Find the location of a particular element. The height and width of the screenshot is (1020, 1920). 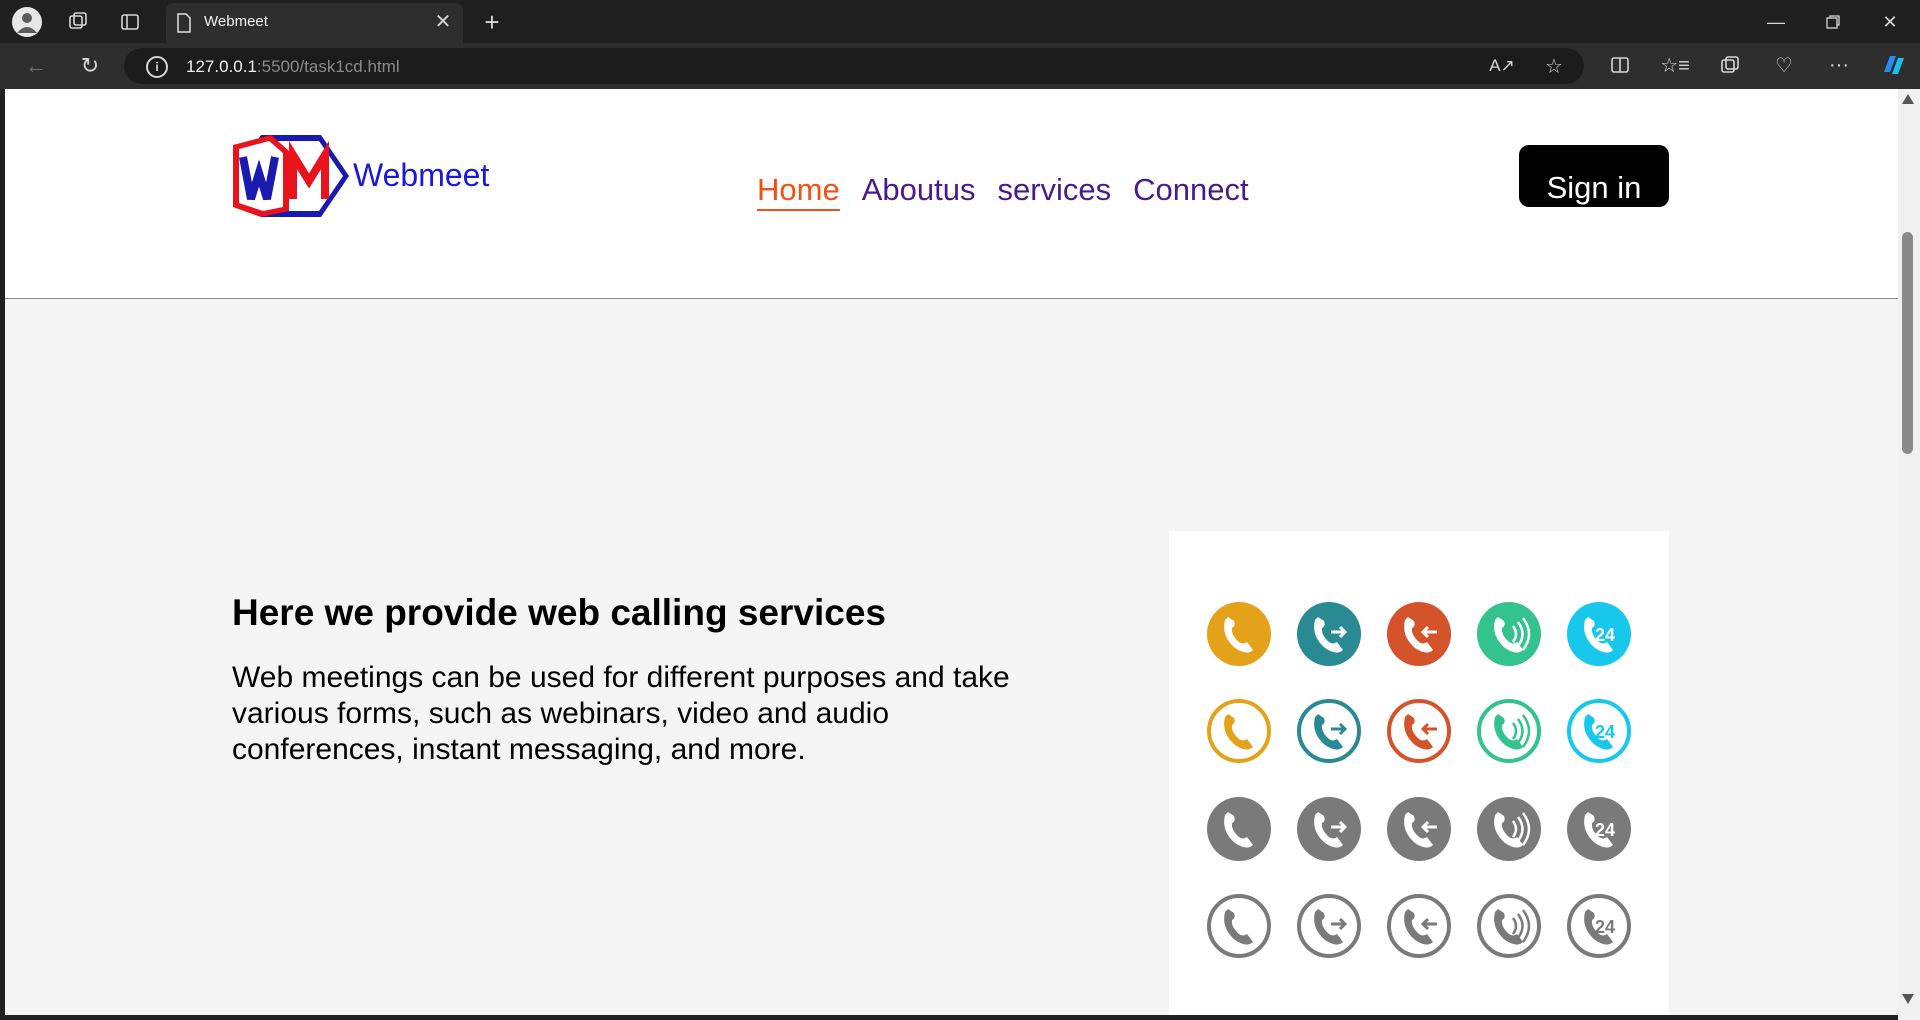

restore-icon is located at coordinates (1833, 22).